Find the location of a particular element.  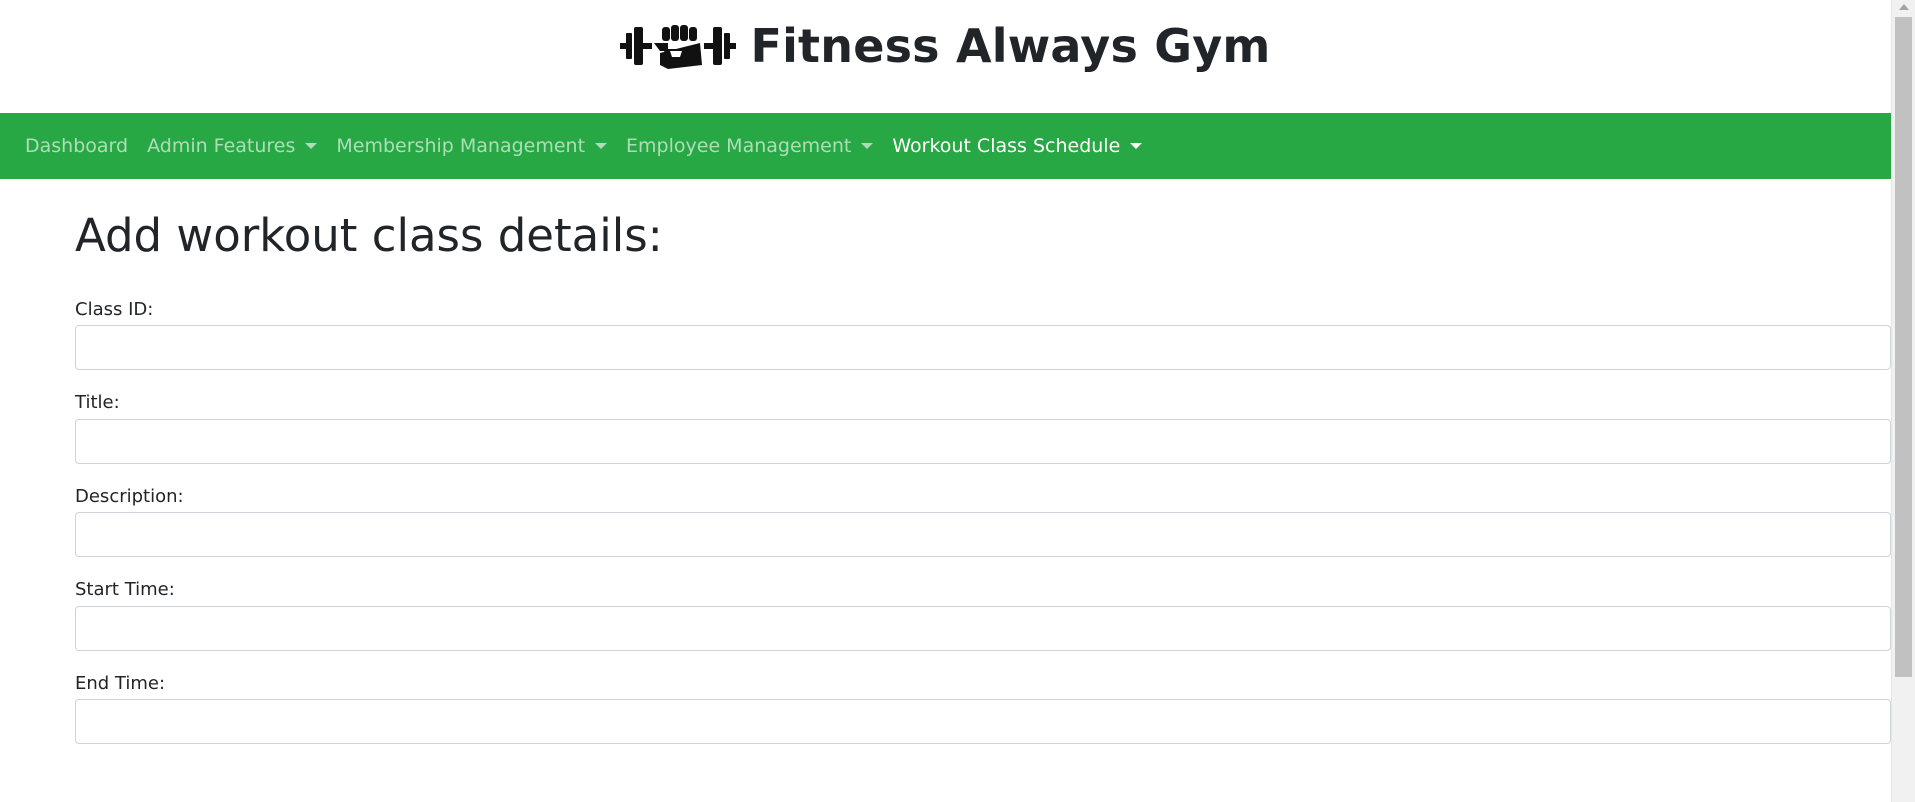

dumbbell-fist-icon is located at coordinates (678, 46).